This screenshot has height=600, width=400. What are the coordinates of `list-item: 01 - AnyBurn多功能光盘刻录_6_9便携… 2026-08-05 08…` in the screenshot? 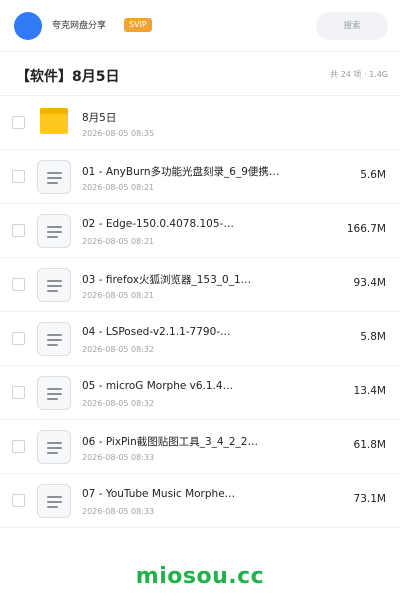 It's located at (200, 177).